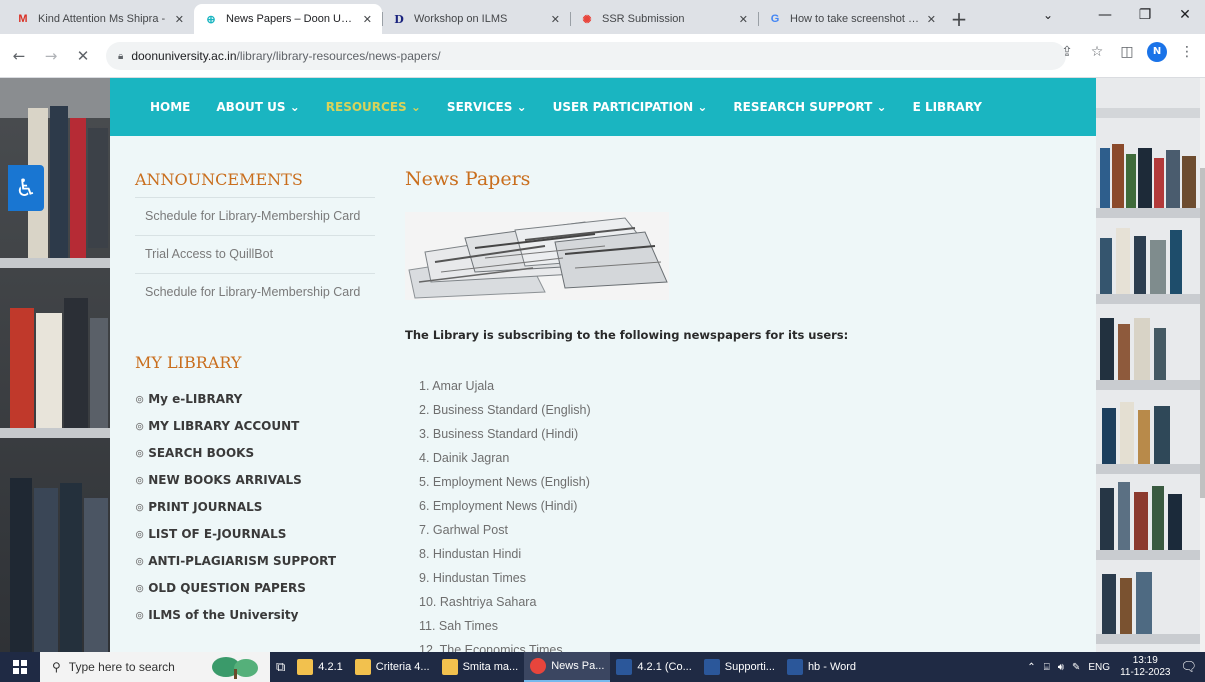 This screenshot has width=1205, height=682. Describe the element at coordinates (464, 458) in the screenshot. I see `list-item: 4. Dainik Jagran` at that location.